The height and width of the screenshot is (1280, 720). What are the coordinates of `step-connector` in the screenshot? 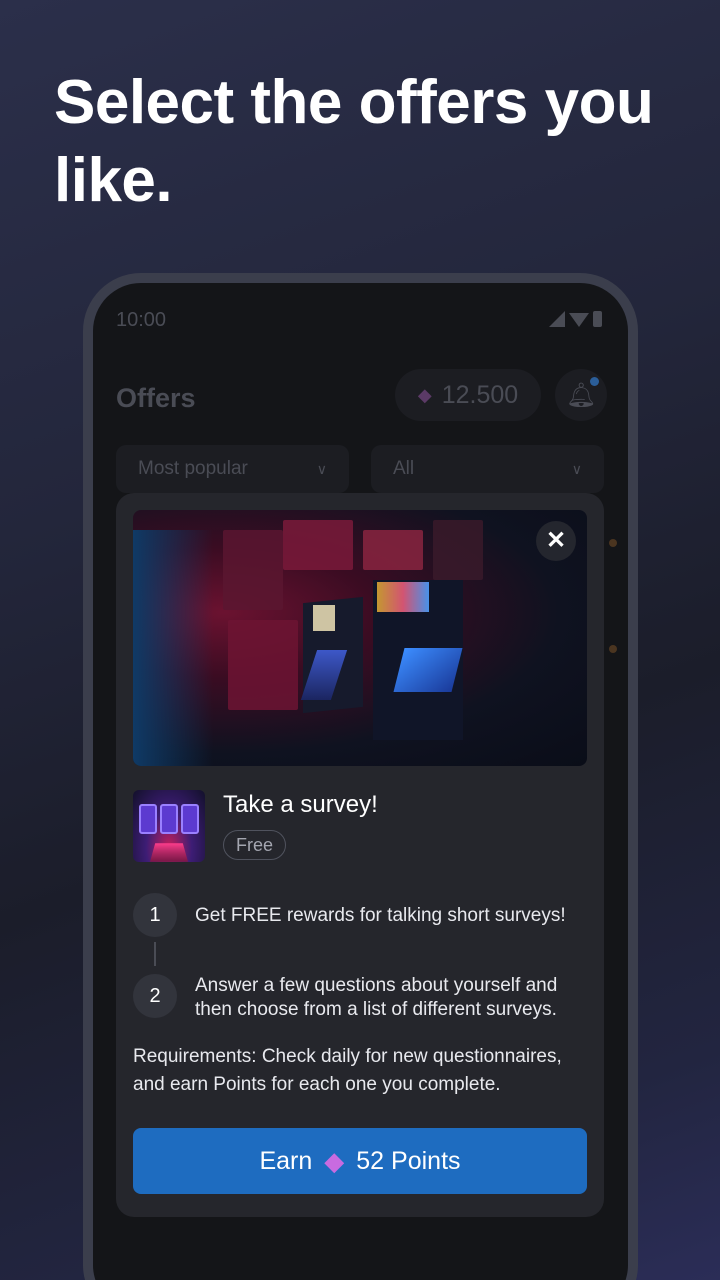 It's located at (155, 954).